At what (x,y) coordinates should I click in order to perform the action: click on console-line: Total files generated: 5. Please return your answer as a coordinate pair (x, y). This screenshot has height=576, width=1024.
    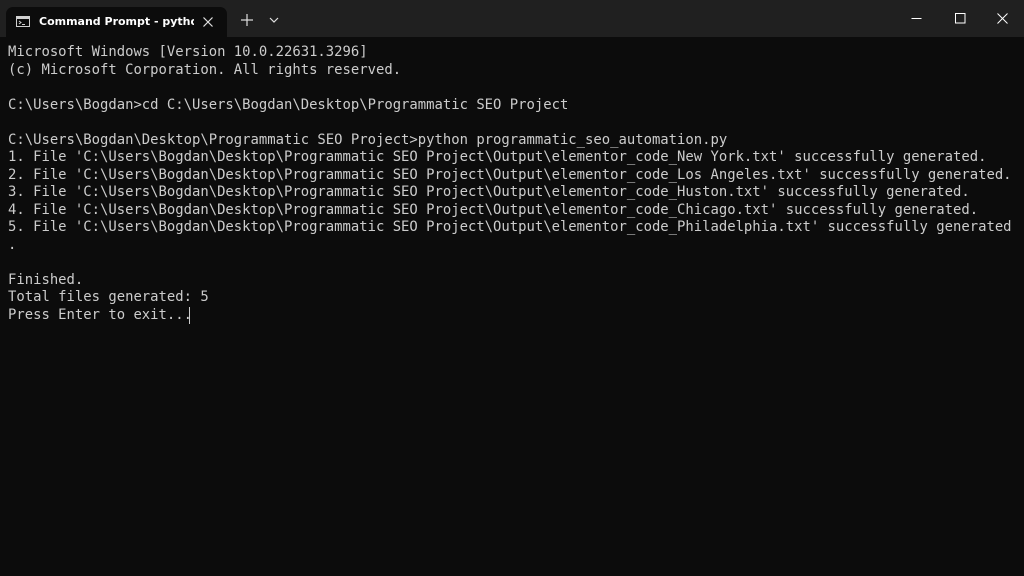
    Looking at the image, I should click on (108, 297).